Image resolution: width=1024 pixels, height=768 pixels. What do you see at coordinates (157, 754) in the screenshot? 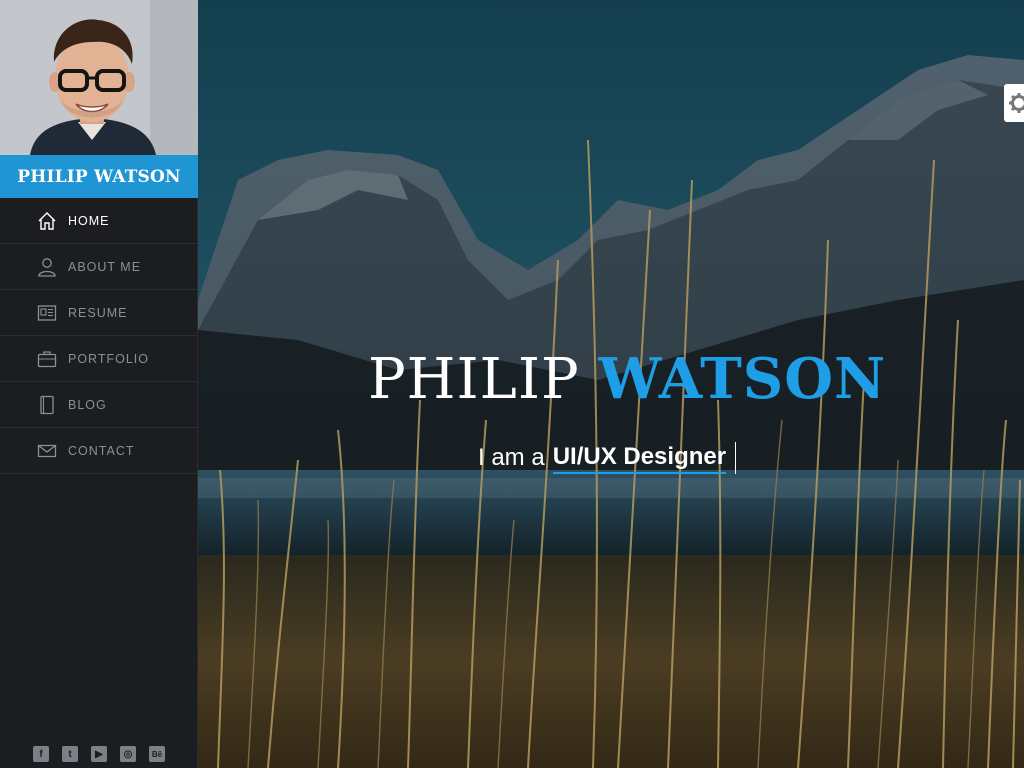
I see `behance-icon: Bē` at bounding box center [157, 754].